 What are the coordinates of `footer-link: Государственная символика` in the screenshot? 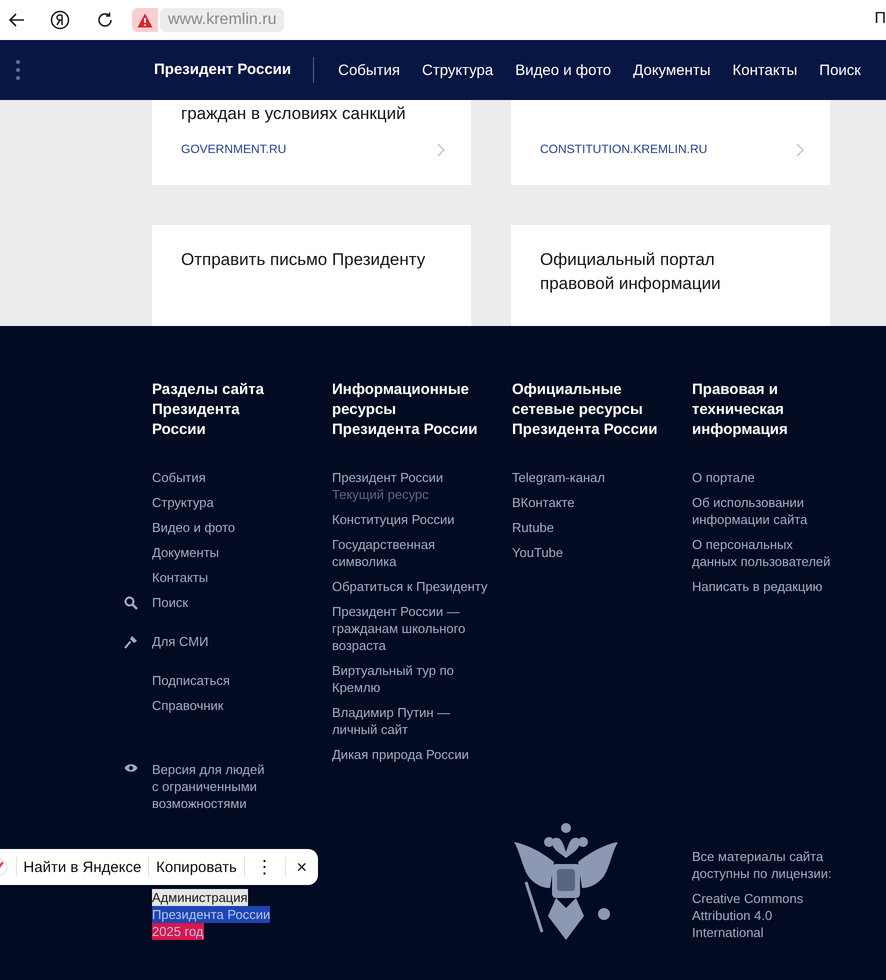 It's located at (384, 553).